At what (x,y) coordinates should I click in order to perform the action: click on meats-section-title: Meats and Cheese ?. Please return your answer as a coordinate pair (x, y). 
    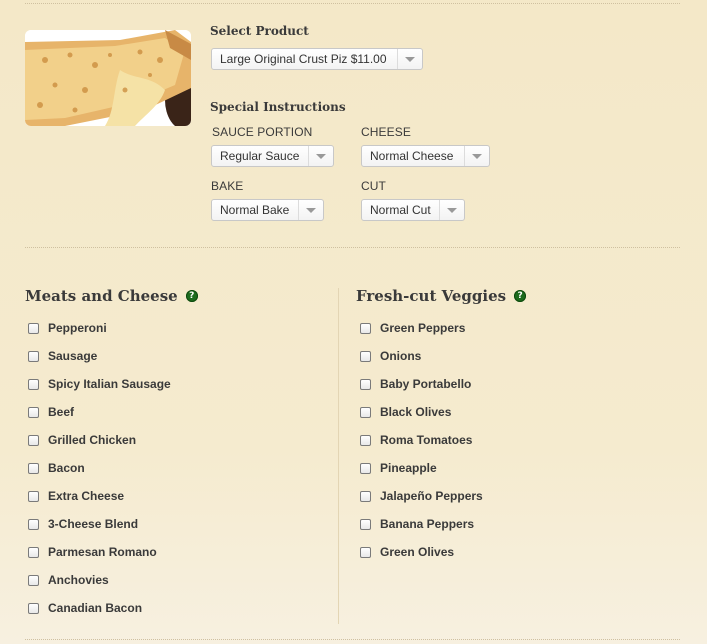
    Looking at the image, I should click on (111, 296).